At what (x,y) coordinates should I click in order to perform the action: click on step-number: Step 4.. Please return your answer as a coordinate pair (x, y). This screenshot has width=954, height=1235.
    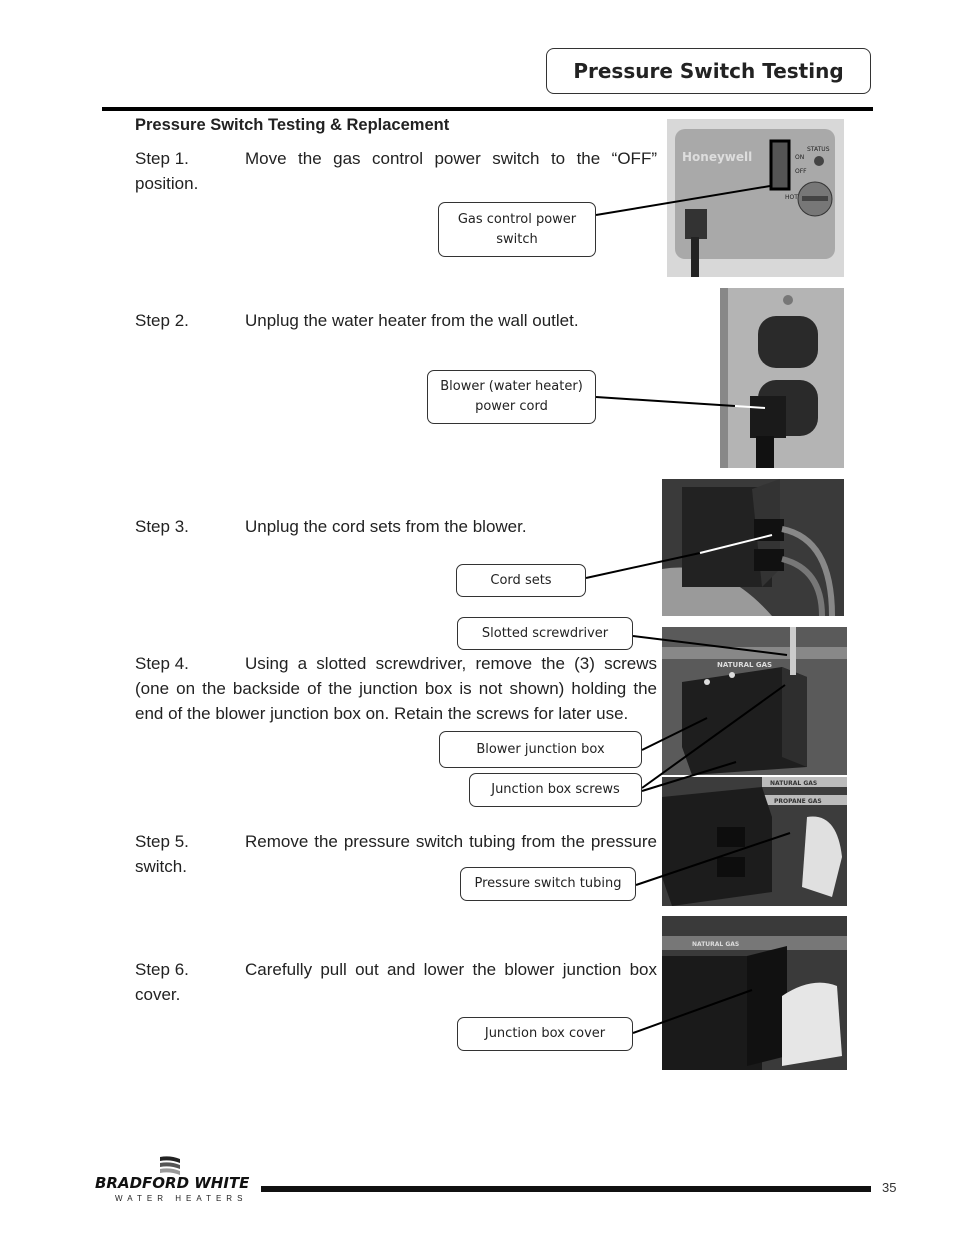
    Looking at the image, I should click on (162, 663).